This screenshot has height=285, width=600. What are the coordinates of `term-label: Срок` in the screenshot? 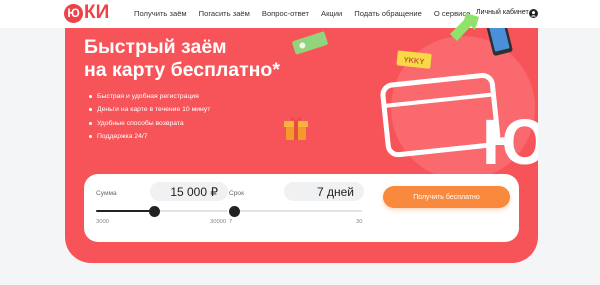 It's located at (236, 193).